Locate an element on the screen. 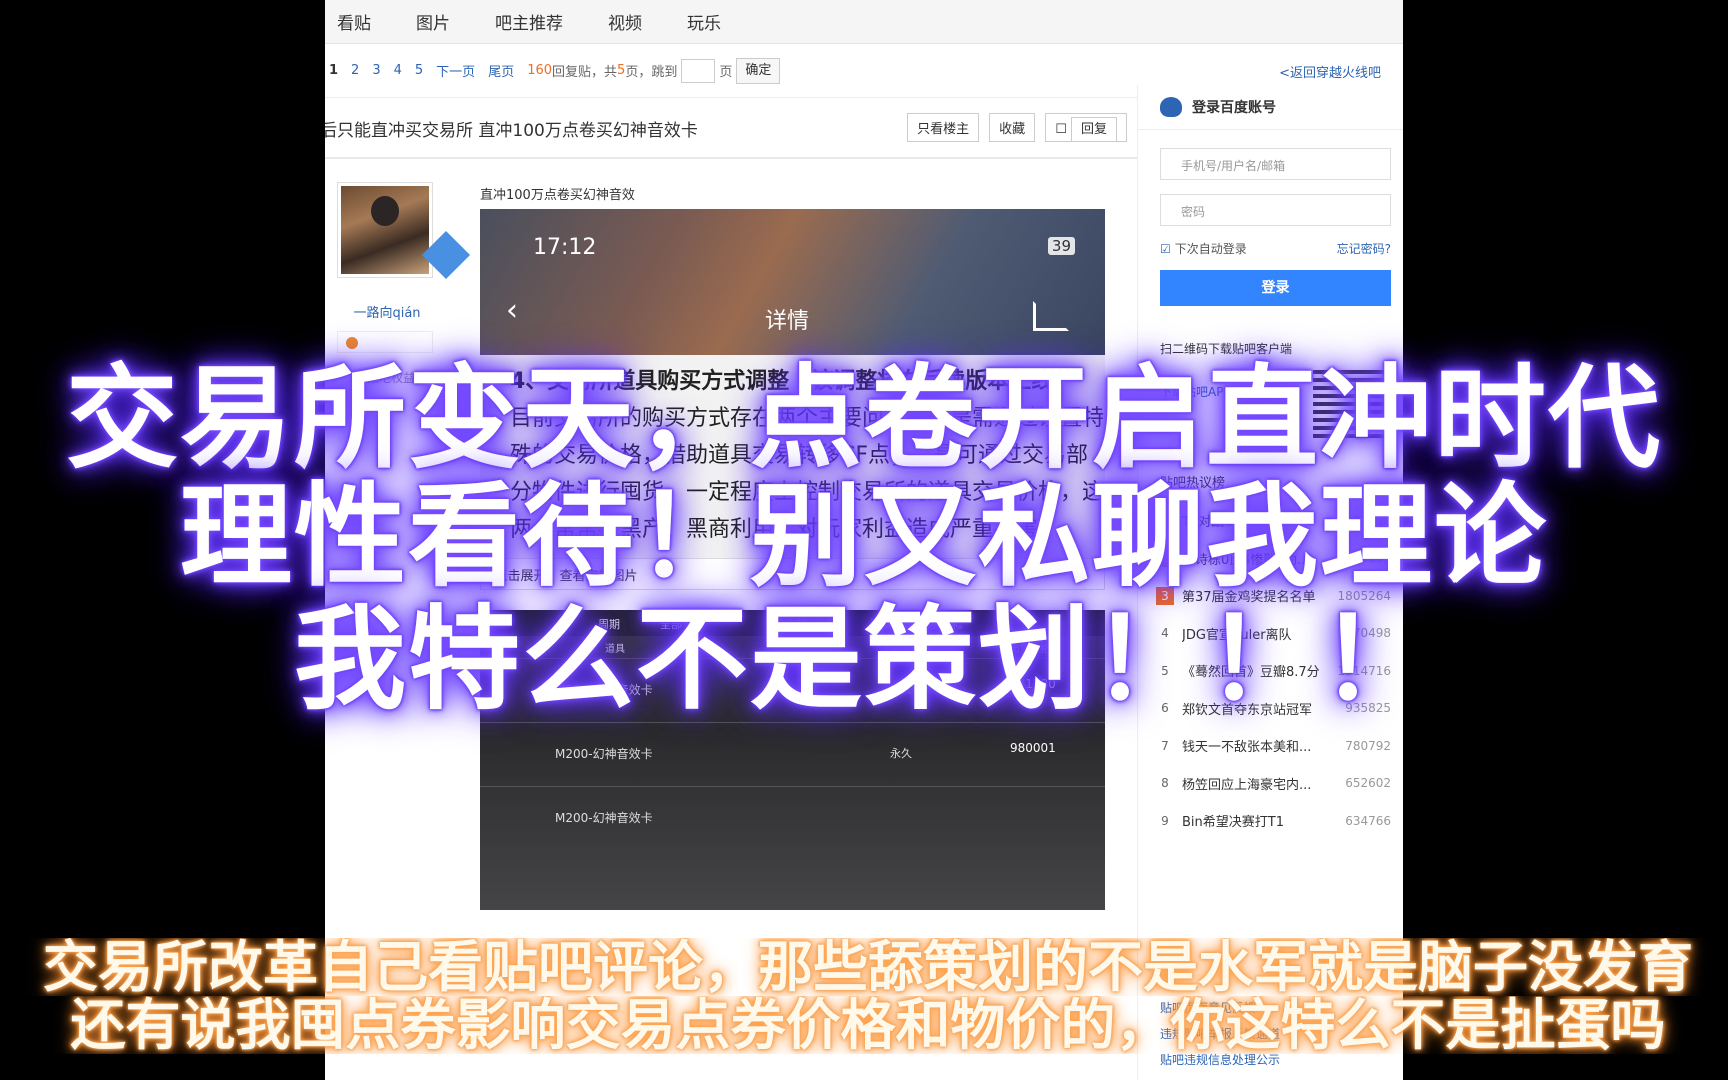  overlay-title-line-3: 我特么不是策划！！！ is located at coordinates (864, 660).